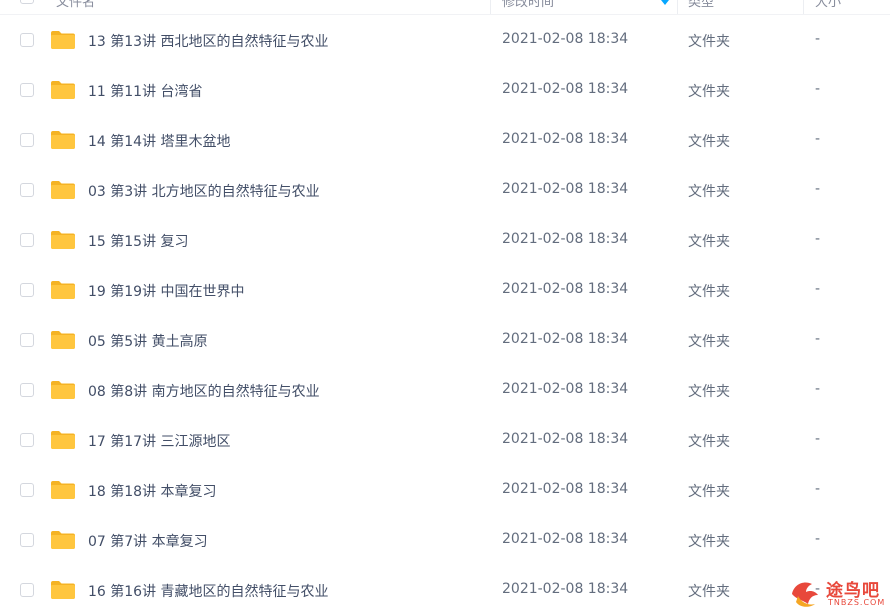 The width and height of the screenshot is (890, 615). What do you see at coordinates (204, 391) in the screenshot?
I see `file-name-link: 08 第8讲 南方地区的自然特征与农业` at bounding box center [204, 391].